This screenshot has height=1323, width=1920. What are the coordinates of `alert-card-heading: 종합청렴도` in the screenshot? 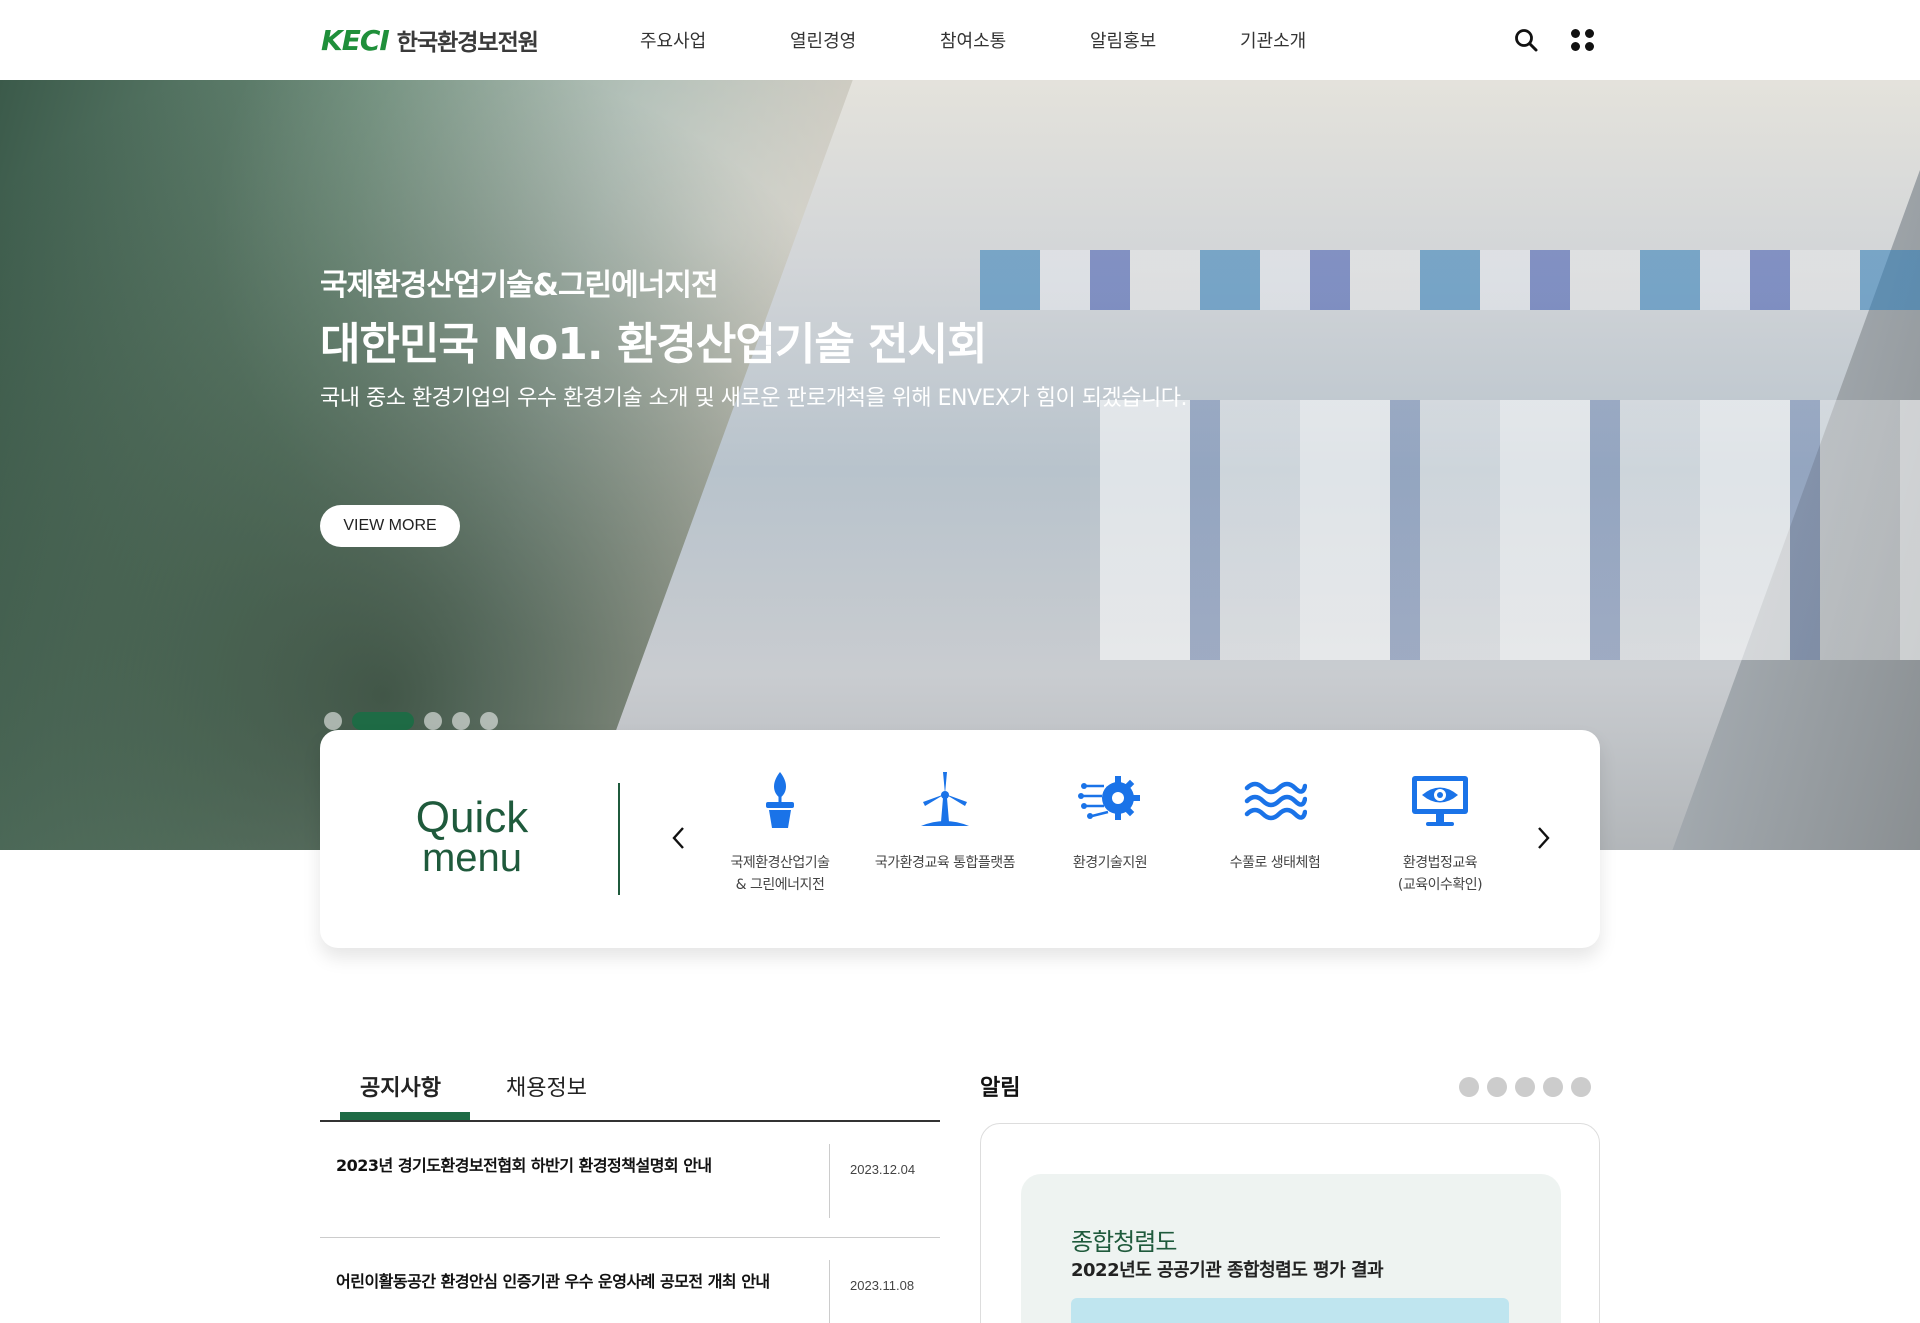 It's located at (1124, 1242).